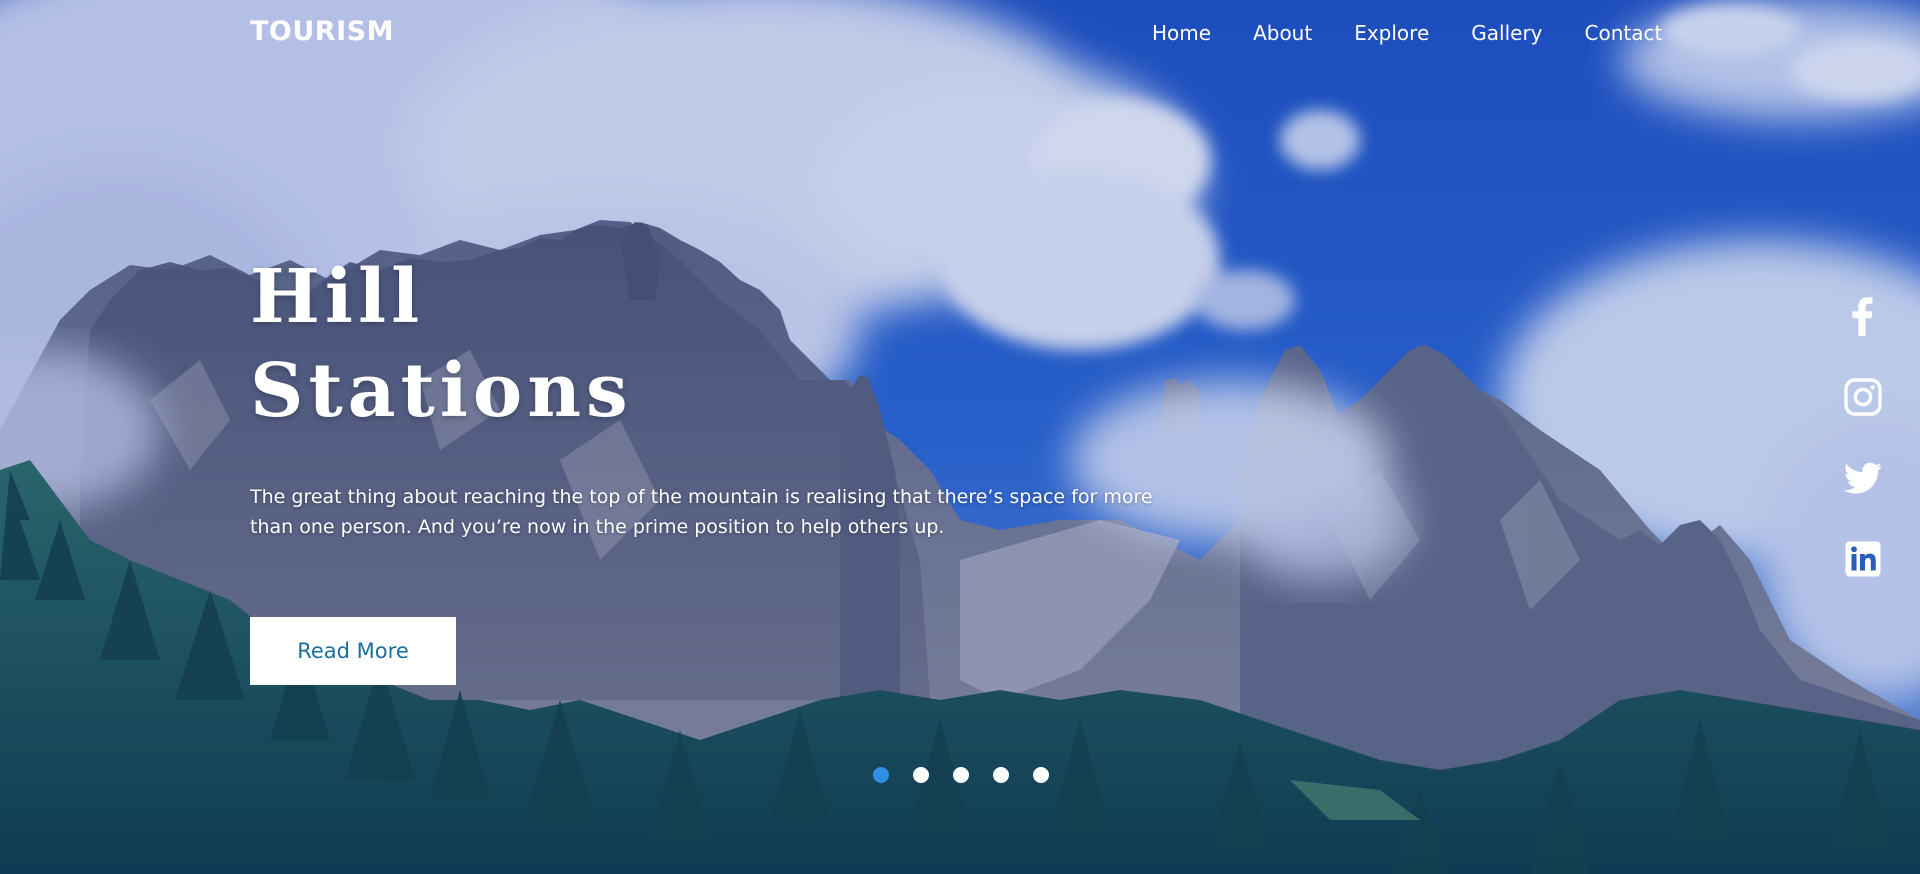 This screenshot has height=874, width=1920. What do you see at coordinates (1624, 33) in the screenshot?
I see `nav-contact-link: Contact` at bounding box center [1624, 33].